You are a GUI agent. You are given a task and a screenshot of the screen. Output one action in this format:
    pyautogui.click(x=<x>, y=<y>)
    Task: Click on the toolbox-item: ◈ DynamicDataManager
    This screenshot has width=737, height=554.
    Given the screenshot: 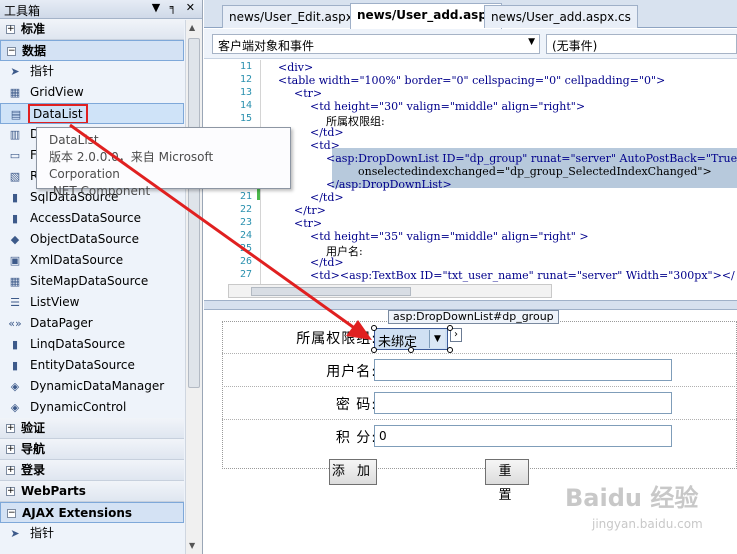 What is the action you would take?
    pyautogui.click(x=92, y=386)
    